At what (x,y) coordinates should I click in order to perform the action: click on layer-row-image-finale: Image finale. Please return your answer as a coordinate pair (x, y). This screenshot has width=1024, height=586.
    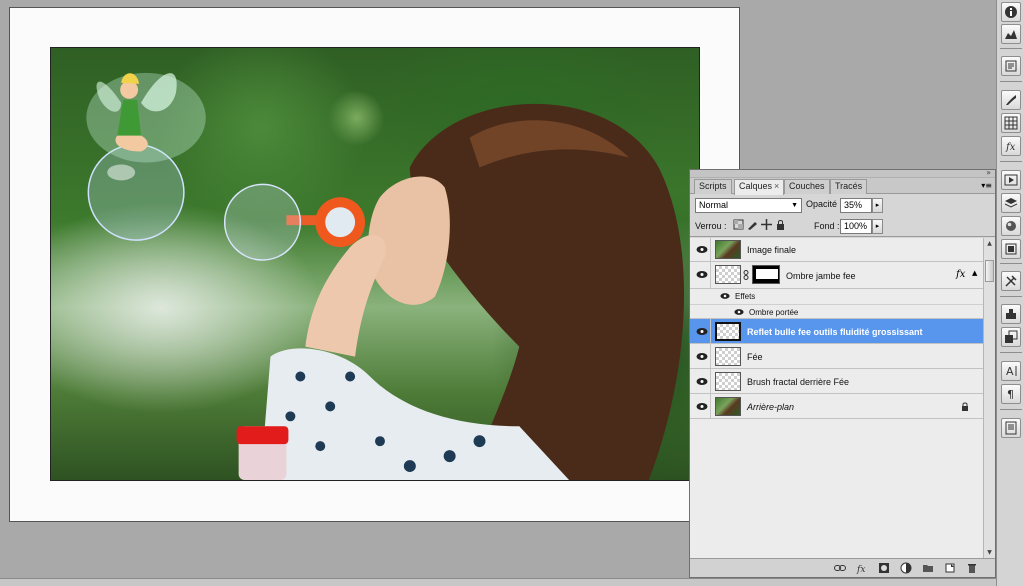
    Looking at the image, I should click on (836, 250).